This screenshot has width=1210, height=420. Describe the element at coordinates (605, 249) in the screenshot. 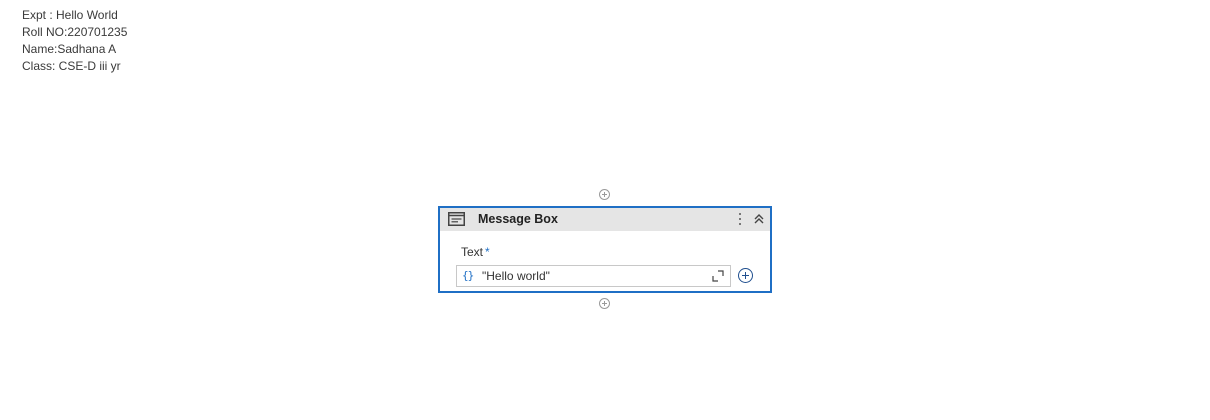

I see `message-box-activity: Message Box Text * {} "Hello world"` at that location.